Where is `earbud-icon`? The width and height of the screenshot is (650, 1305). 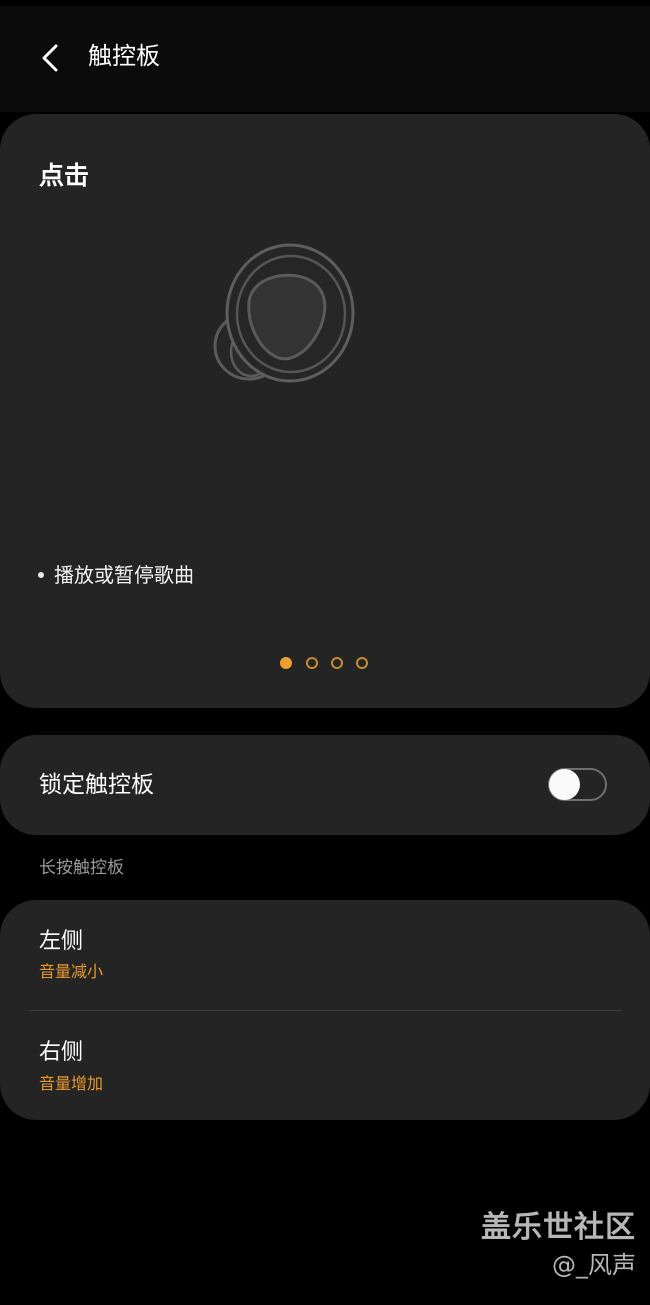 earbud-icon is located at coordinates (284, 313).